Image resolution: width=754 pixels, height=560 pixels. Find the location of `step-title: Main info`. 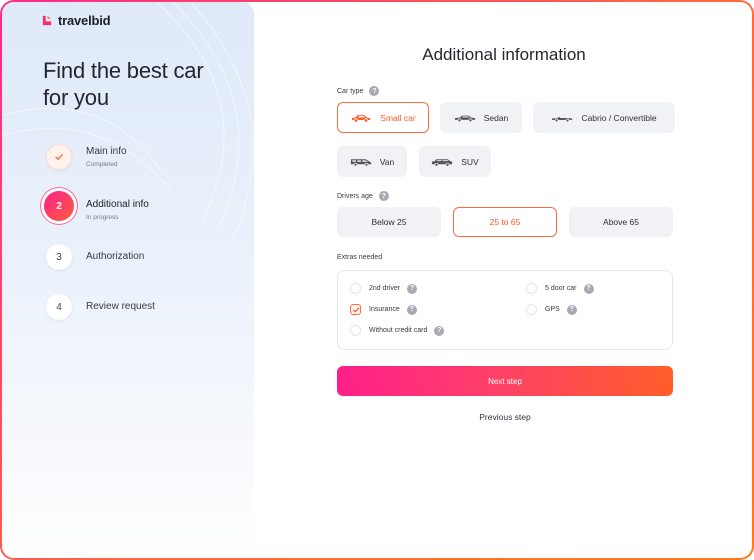

step-title: Main info is located at coordinates (106, 151).